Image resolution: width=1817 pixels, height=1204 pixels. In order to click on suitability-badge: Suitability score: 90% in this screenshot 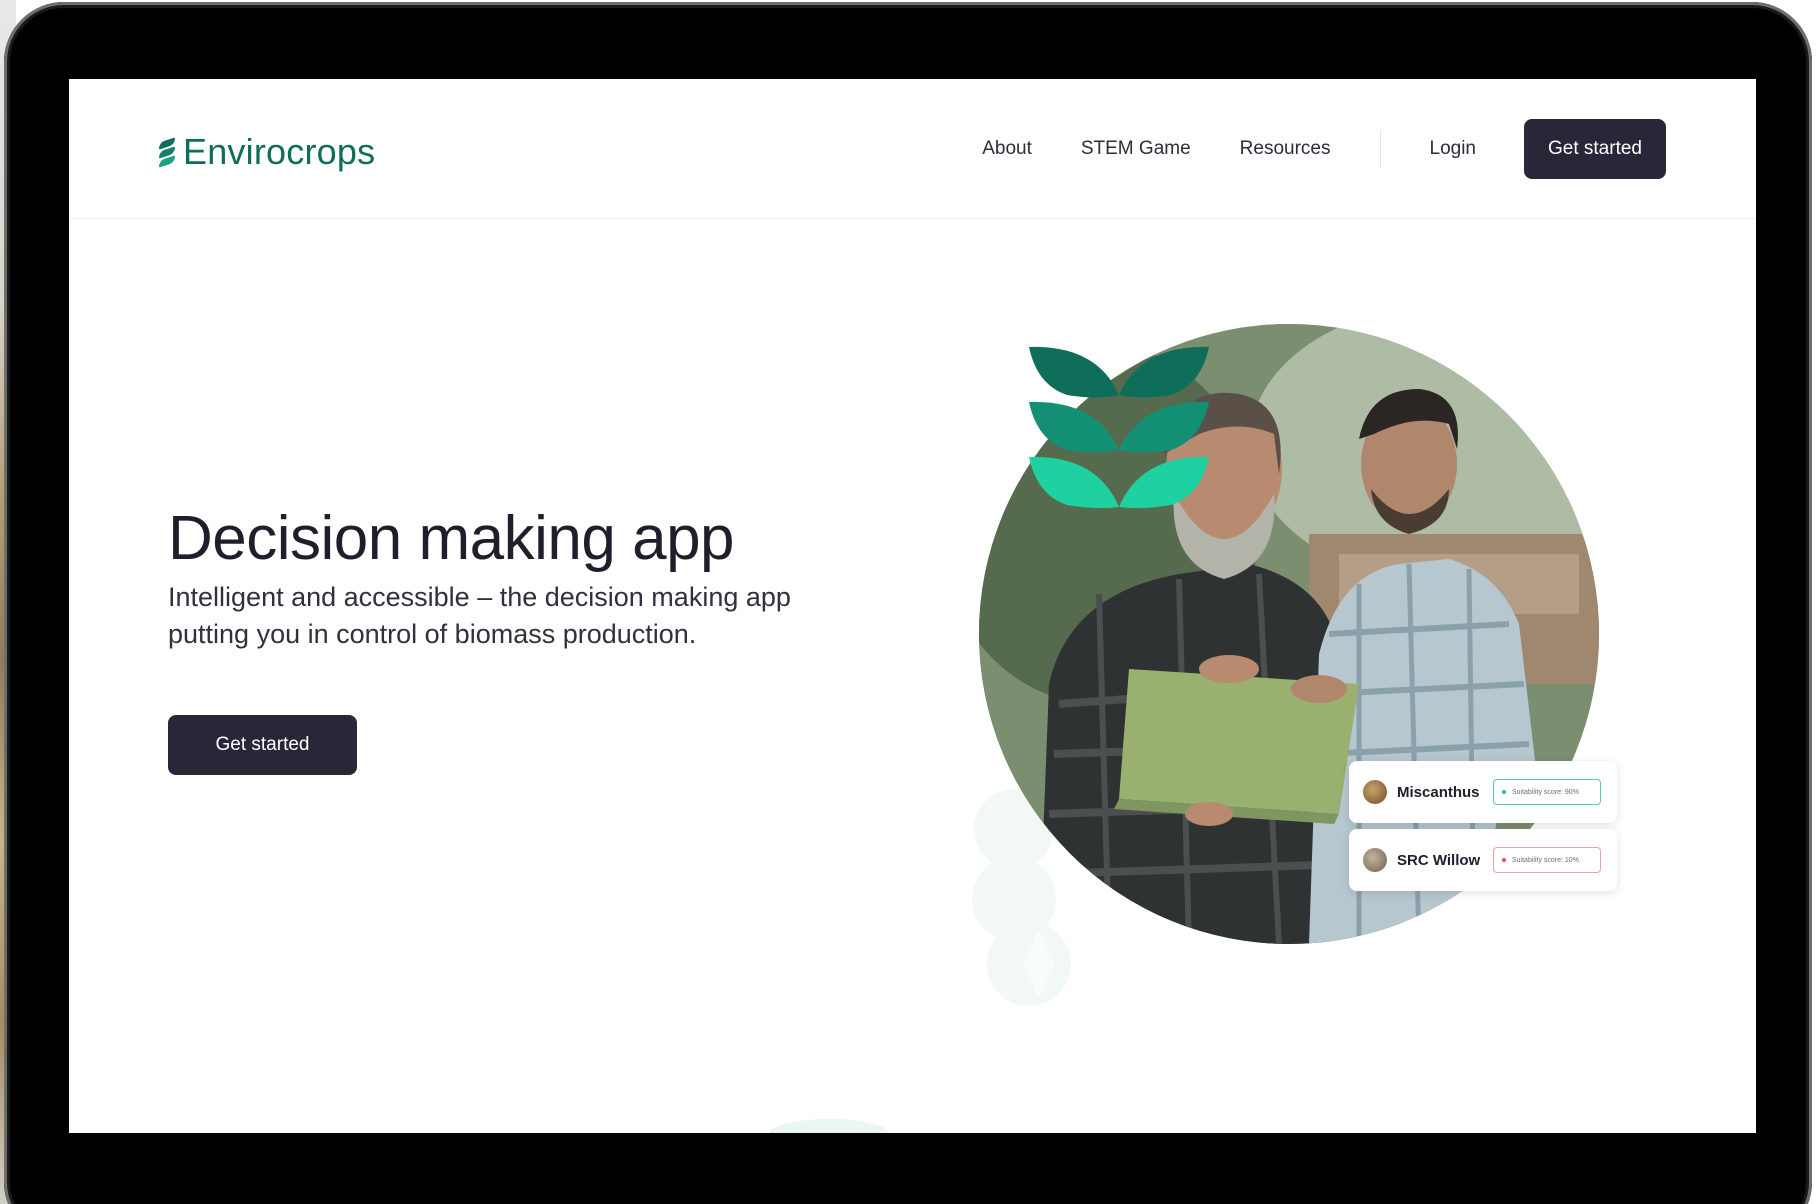, I will do `click(1547, 792)`.